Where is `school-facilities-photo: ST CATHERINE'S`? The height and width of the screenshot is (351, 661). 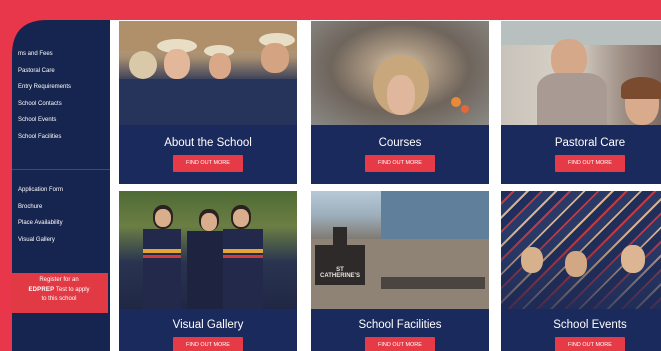
school-facilities-photo: ST CATHERINE'S is located at coordinates (400, 250).